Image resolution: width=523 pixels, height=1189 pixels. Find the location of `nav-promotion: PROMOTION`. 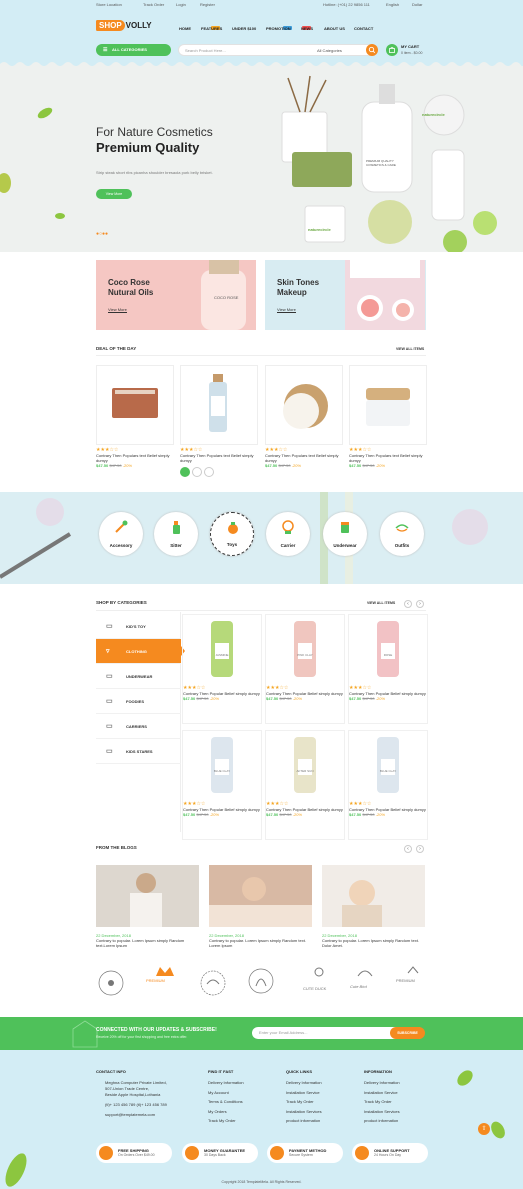

nav-promotion: PROMOTION is located at coordinates (278, 28).